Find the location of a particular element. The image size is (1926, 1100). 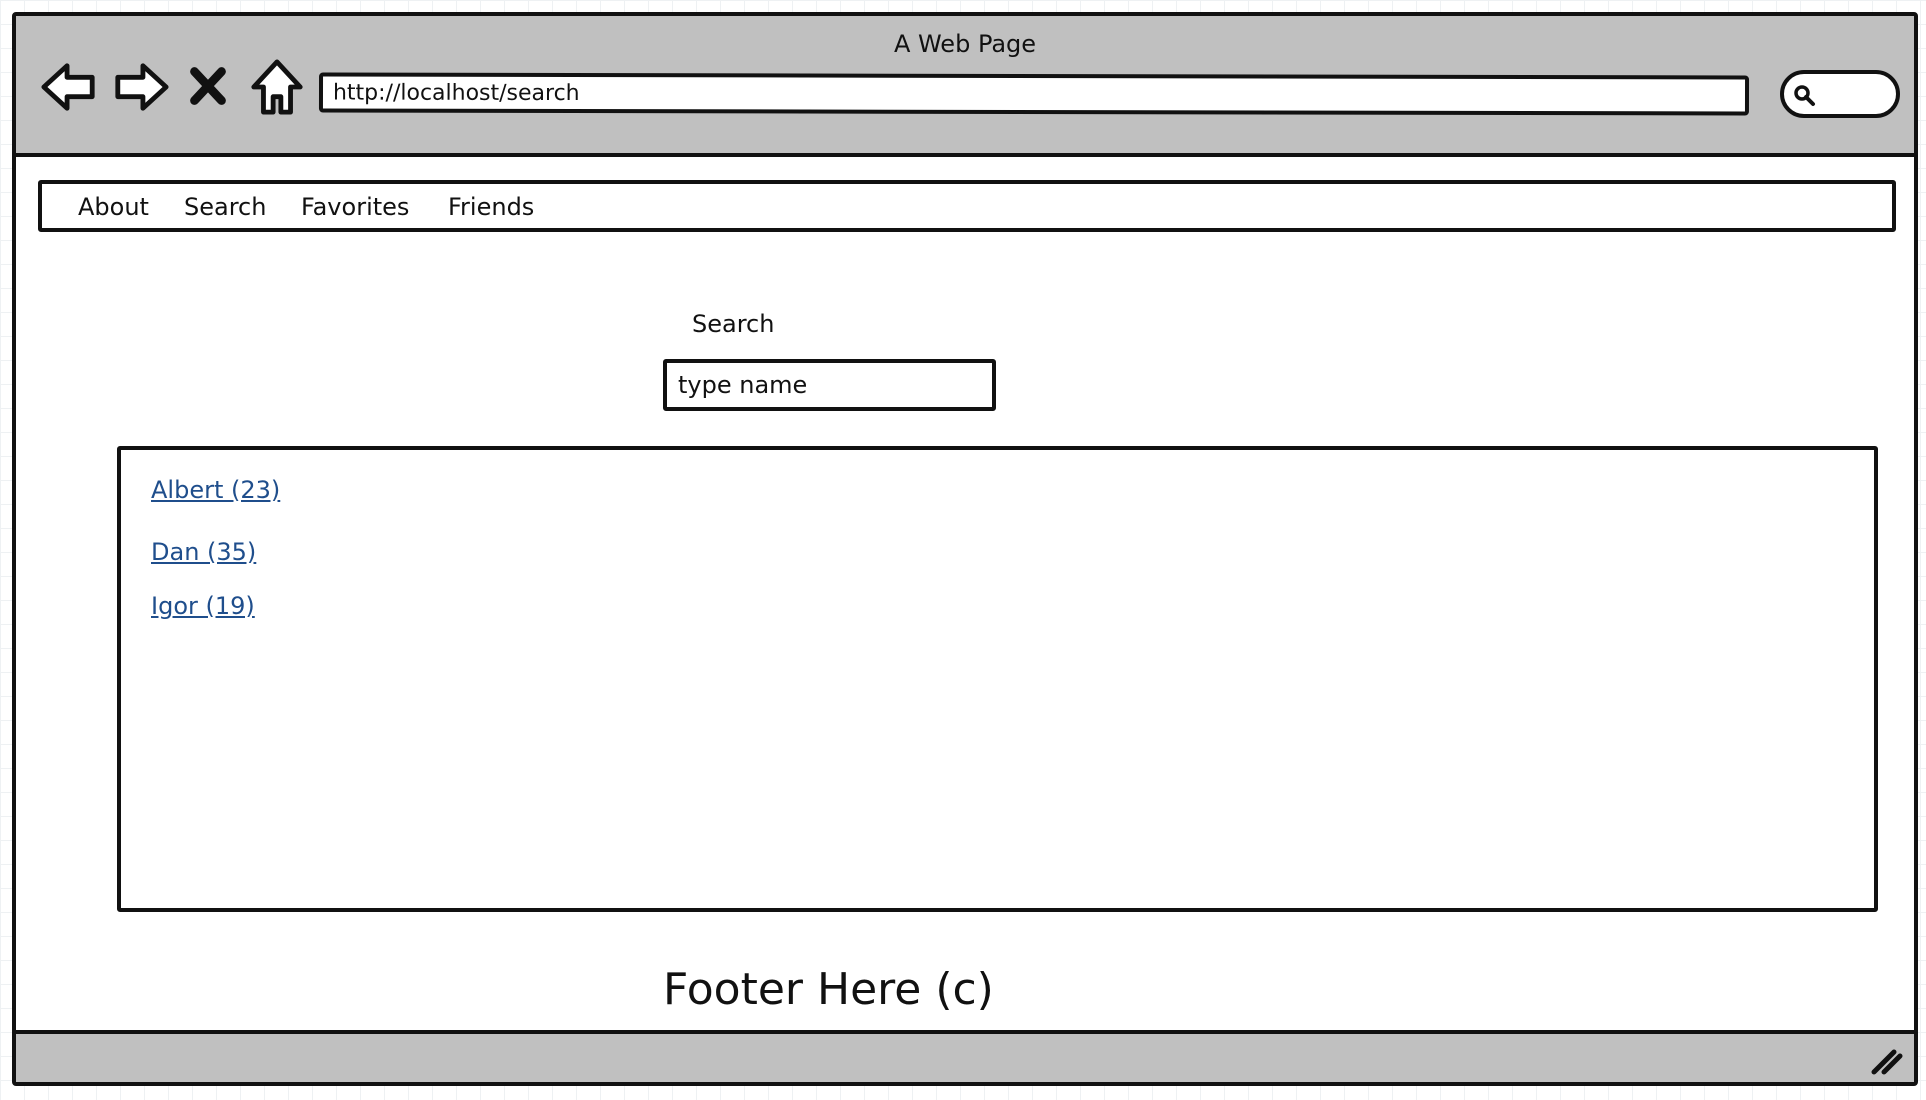

browser-search-box is located at coordinates (1840, 94).